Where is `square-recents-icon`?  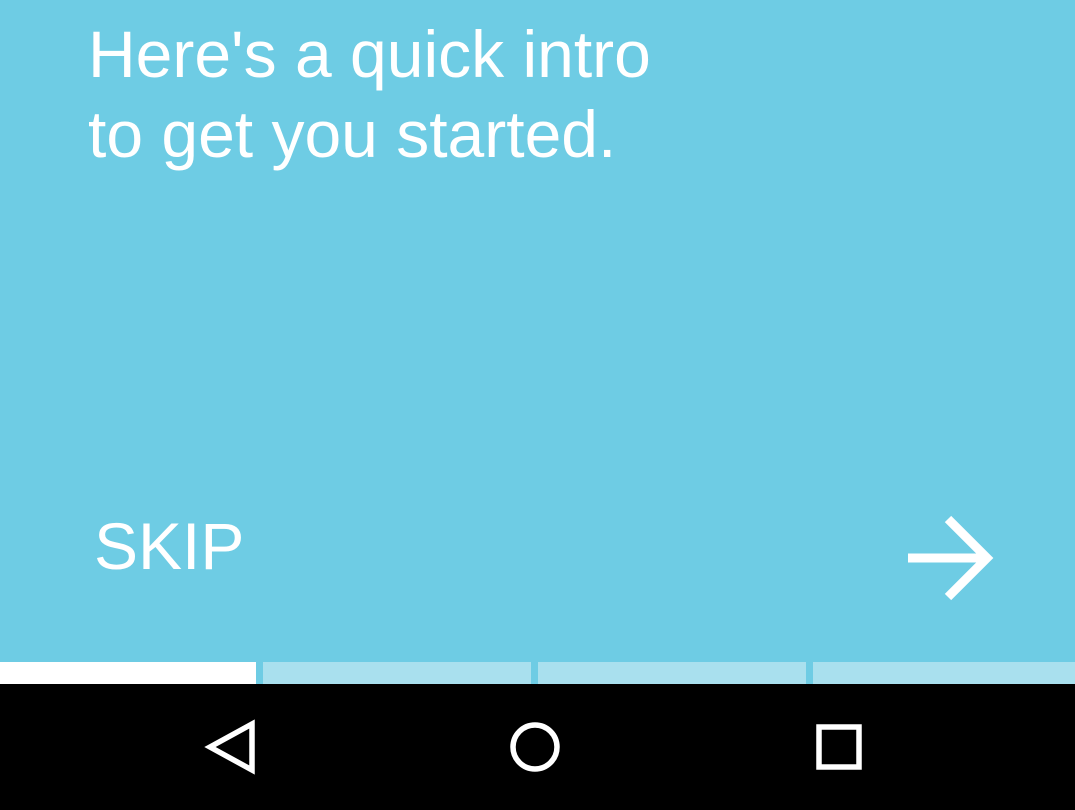 square-recents-icon is located at coordinates (839, 747).